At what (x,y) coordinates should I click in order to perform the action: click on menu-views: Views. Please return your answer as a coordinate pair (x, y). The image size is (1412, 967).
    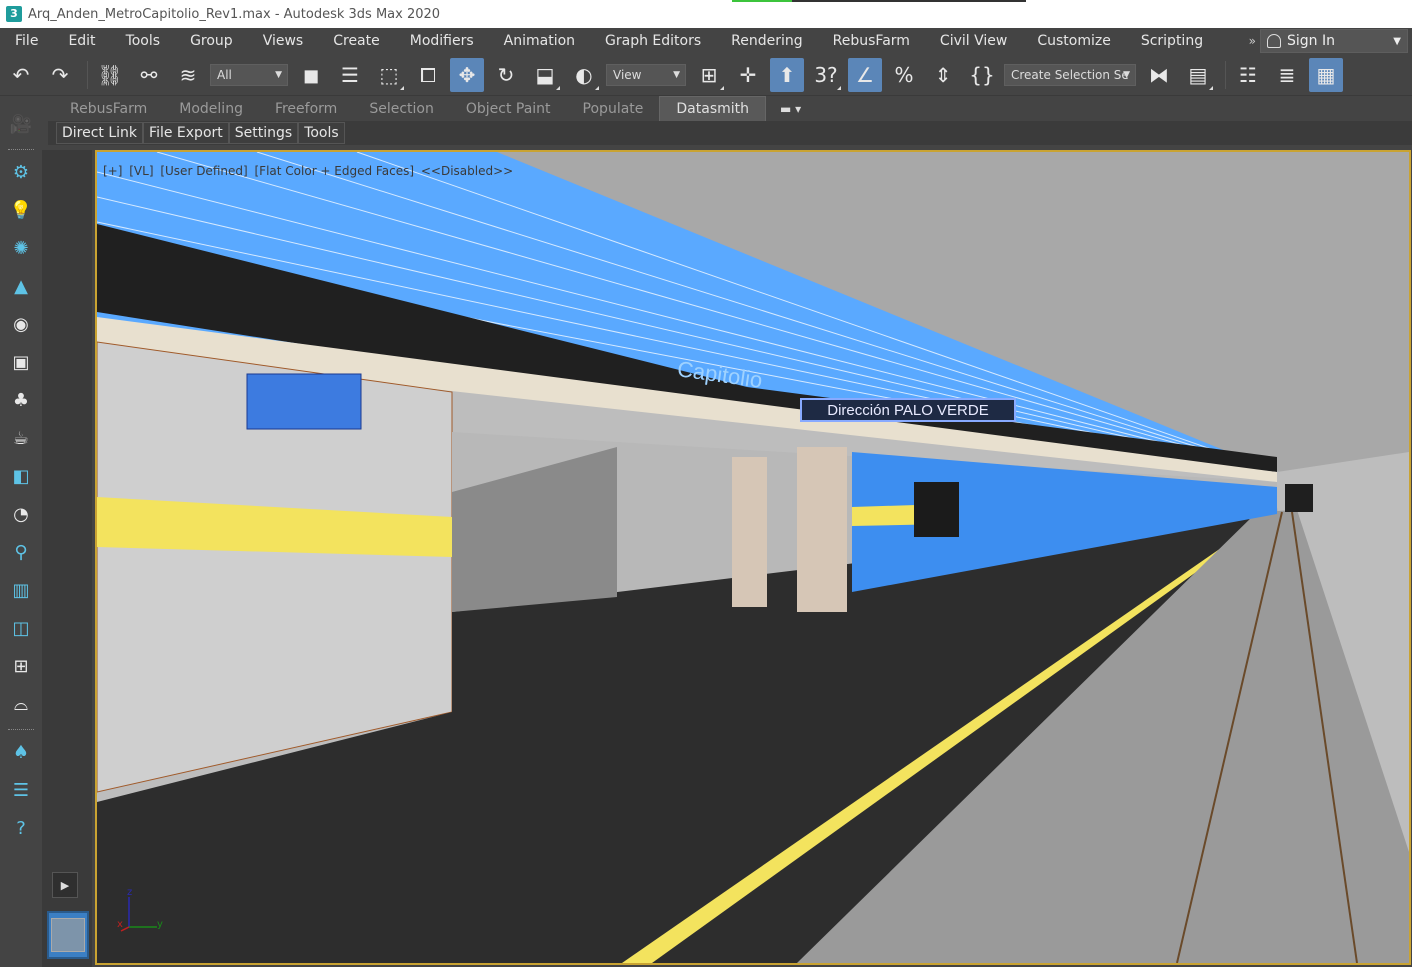
    Looking at the image, I should click on (283, 41).